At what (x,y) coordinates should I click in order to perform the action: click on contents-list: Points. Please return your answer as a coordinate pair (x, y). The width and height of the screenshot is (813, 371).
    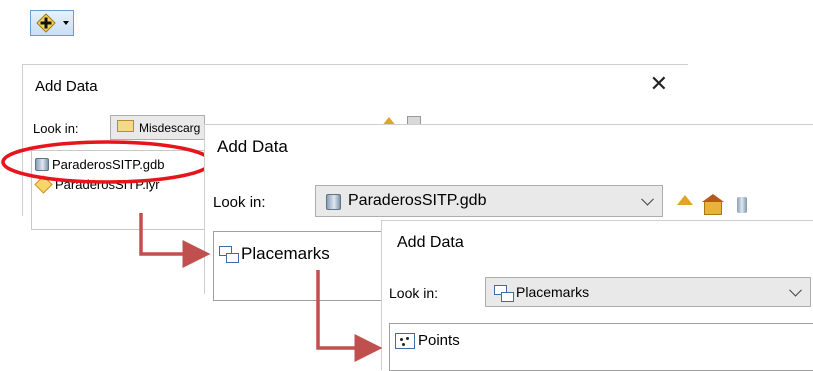
    Looking at the image, I should click on (601, 347).